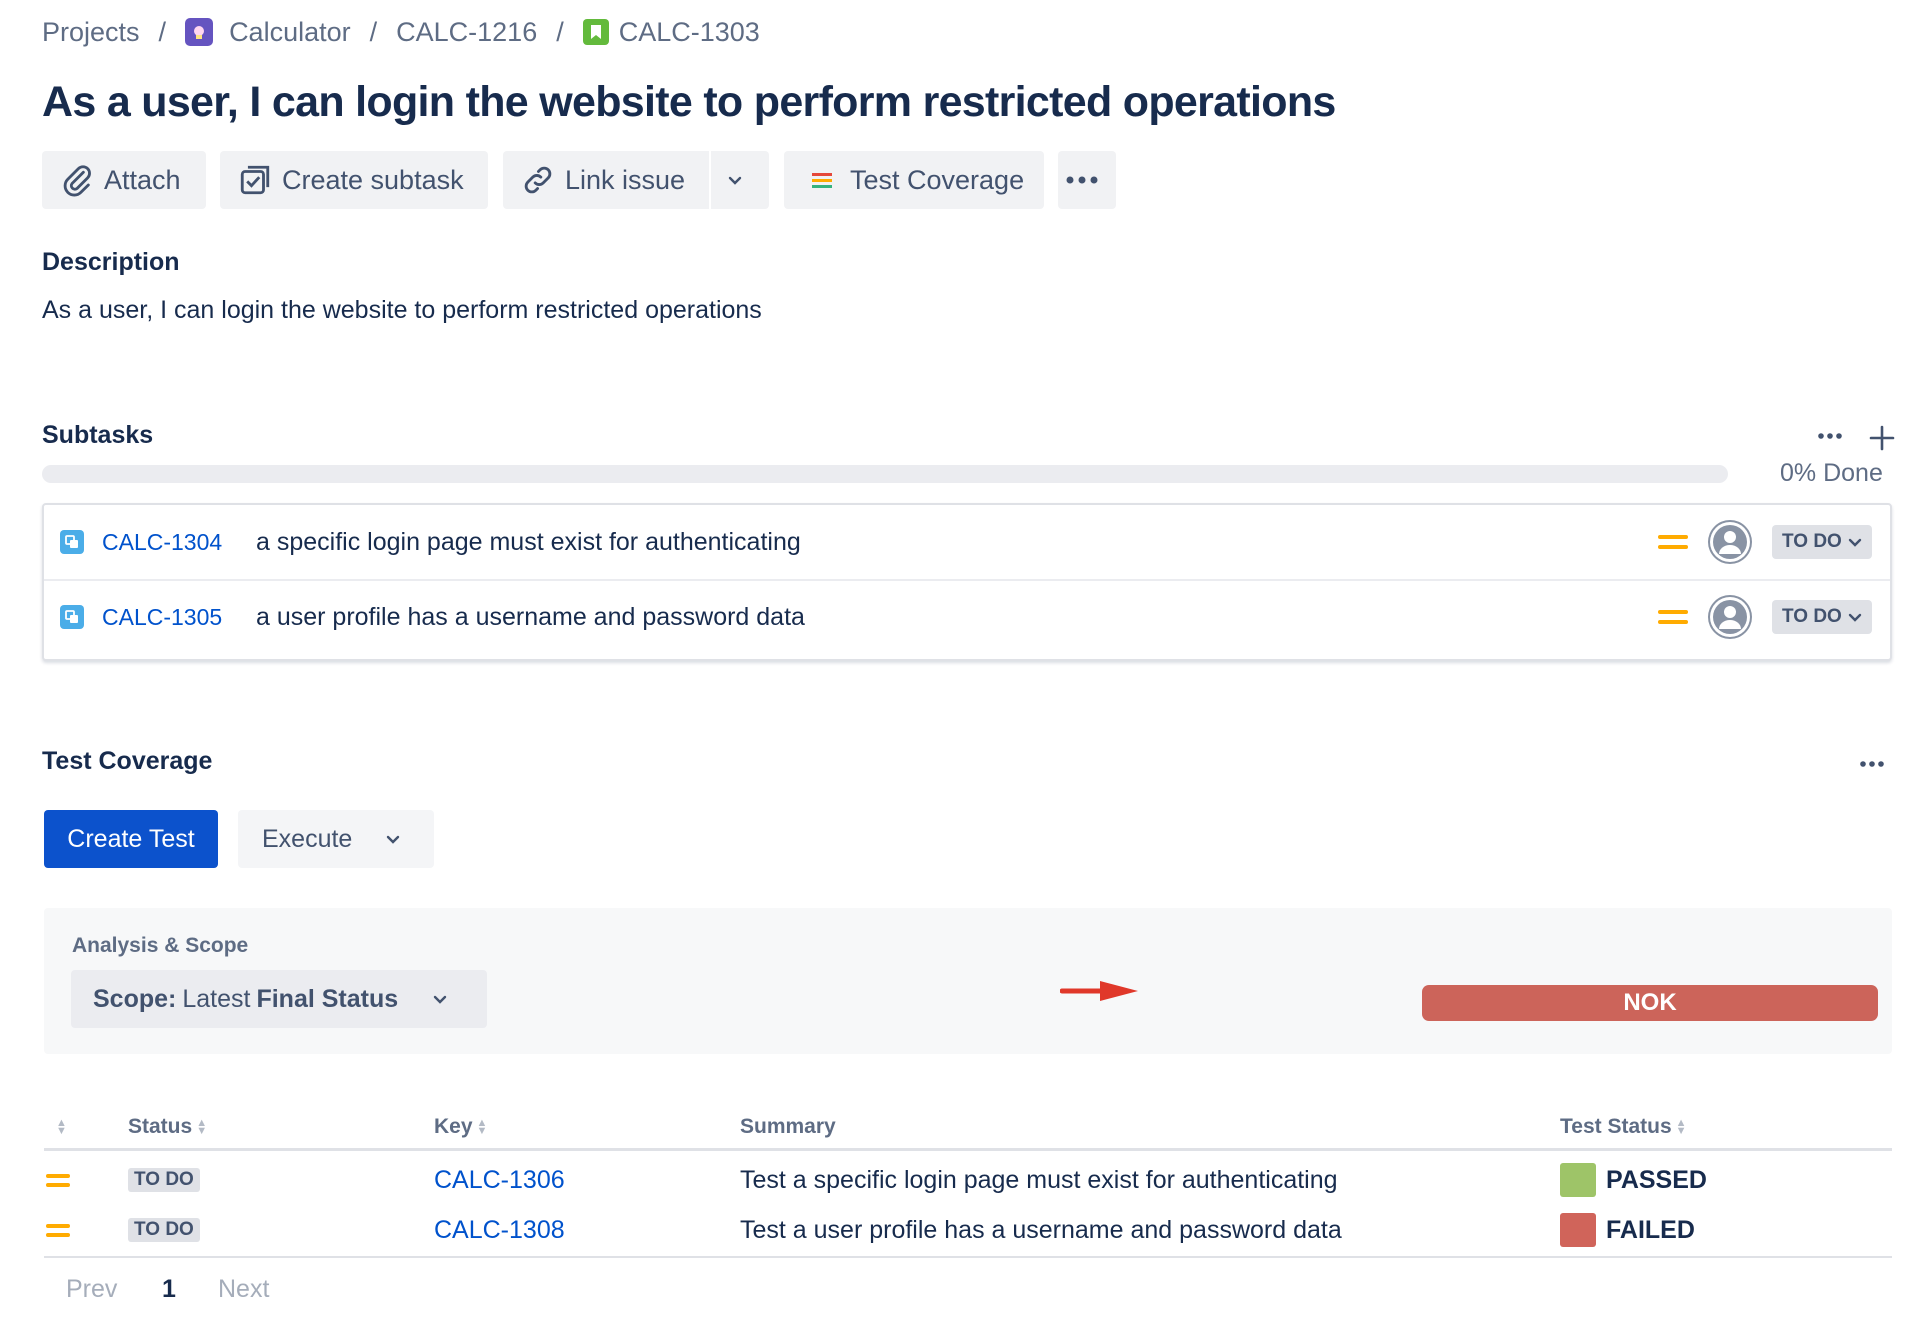 This screenshot has width=1930, height=1320. What do you see at coordinates (160, 1126) in the screenshot?
I see `column-header-label: Status` at bounding box center [160, 1126].